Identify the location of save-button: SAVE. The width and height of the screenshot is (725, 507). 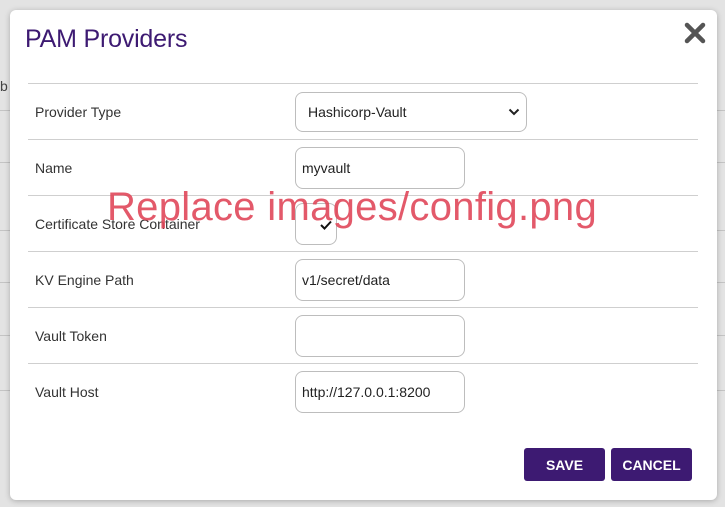
(564, 464).